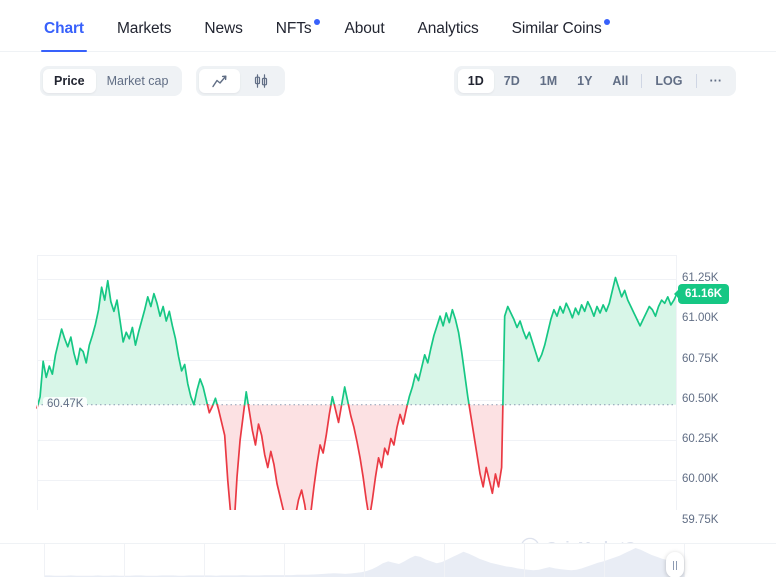  Describe the element at coordinates (716, 81) in the screenshot. I see `more-options-button: ···` at that location.